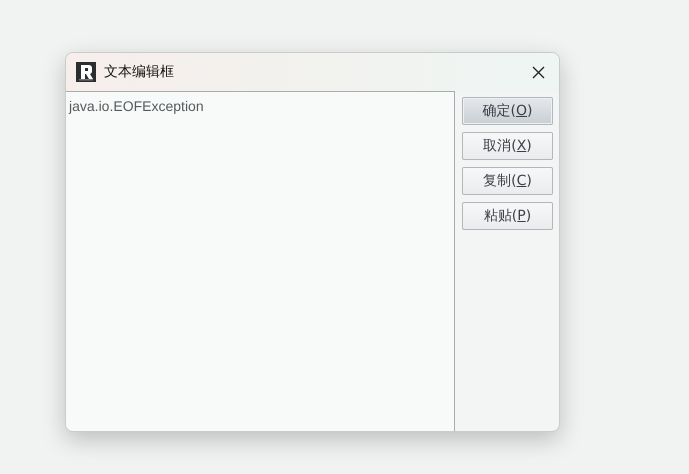 The width and height of the screenshot is (689, 474). Describe the element at coordinates (538, 72) in the screenshot. I see `close-icon` at that location.